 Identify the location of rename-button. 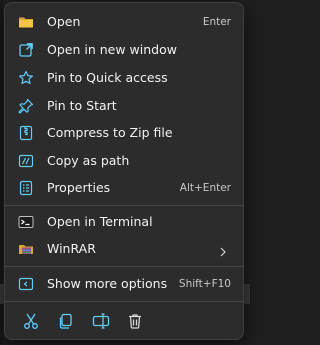
(101, 321).